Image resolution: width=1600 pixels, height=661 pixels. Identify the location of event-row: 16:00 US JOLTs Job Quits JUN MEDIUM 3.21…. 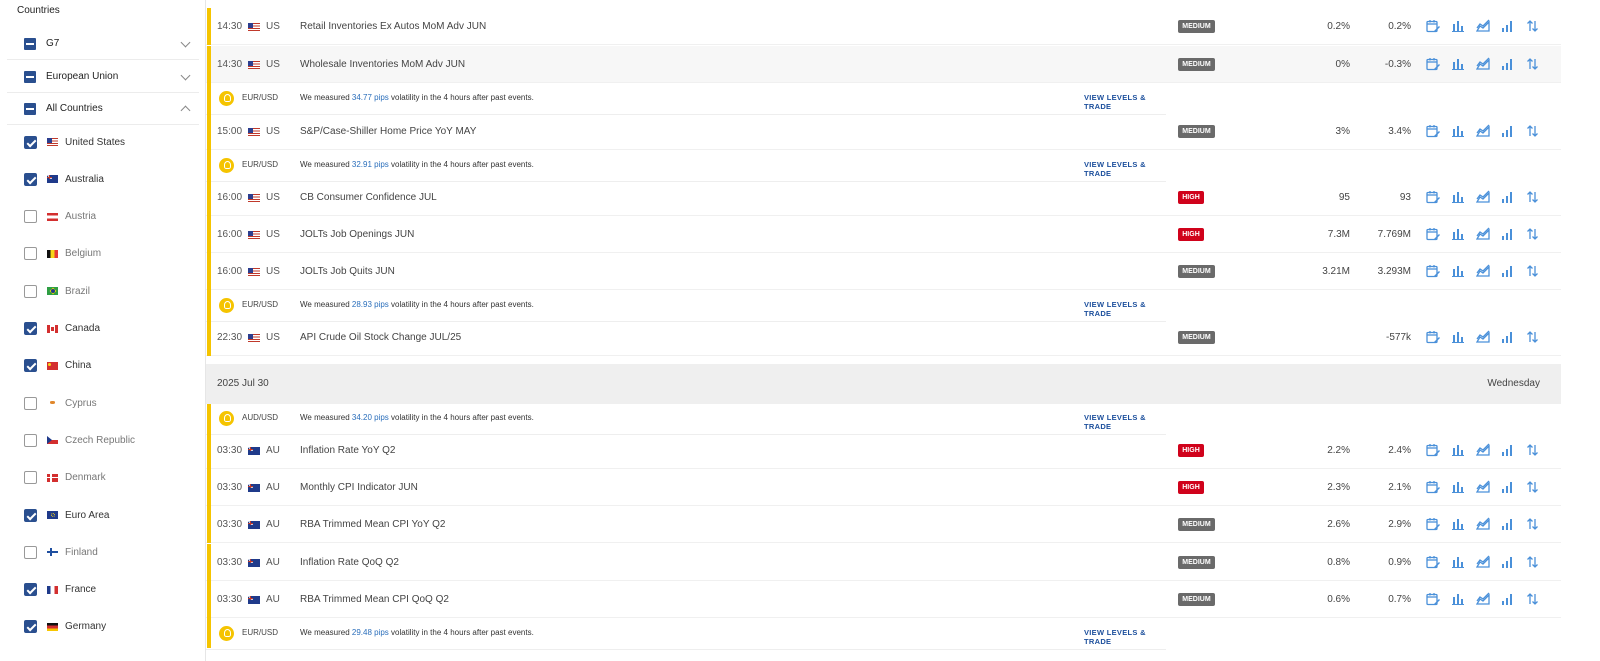
(883, 271).